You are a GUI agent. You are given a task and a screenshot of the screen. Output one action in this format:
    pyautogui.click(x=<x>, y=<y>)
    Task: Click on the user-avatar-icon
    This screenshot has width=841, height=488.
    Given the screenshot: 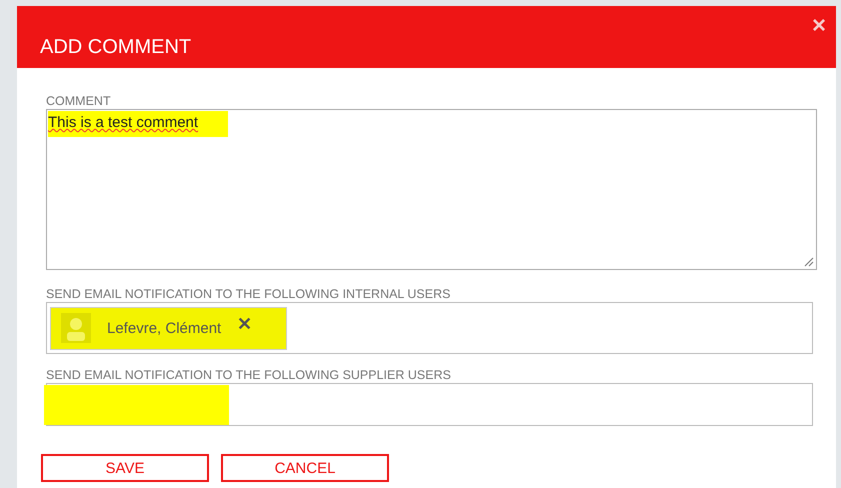 What is the action you would take?
    pyautogui.click(x=76, y=328)
    